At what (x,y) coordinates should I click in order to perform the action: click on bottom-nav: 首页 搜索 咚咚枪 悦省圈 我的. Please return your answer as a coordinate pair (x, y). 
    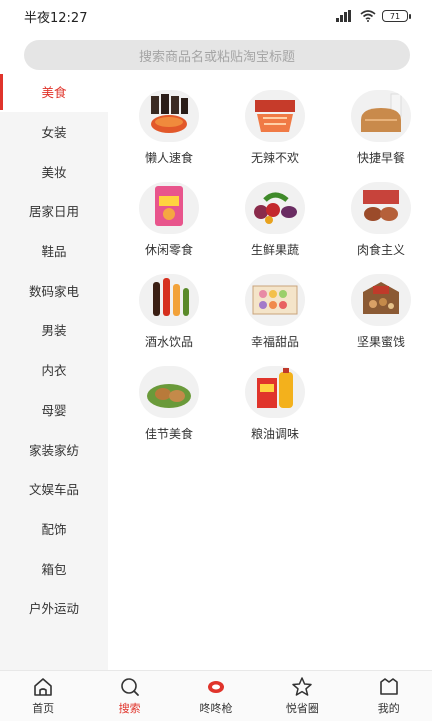
    Looking at the image, I should click on (216, 695).